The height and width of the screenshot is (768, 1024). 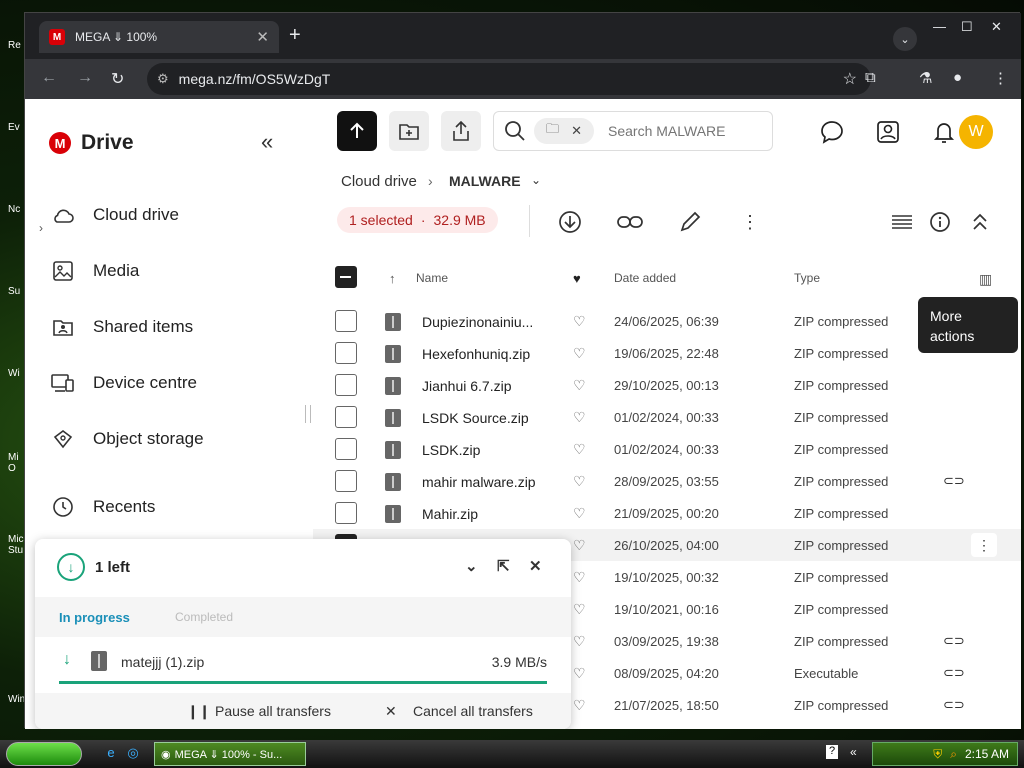 I want to click on tab-search-icon: ⌄, so click(x=905, y=39).